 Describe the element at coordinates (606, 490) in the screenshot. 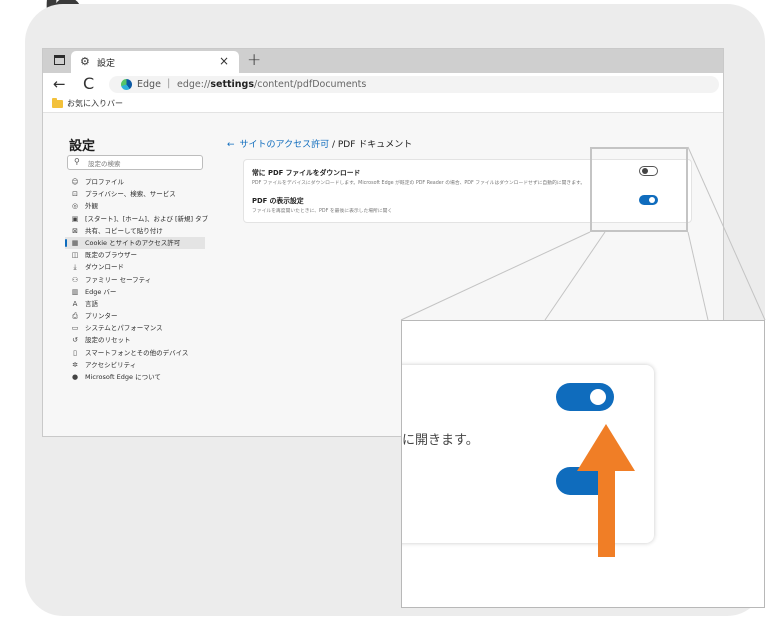

I see `up-arrow-icon` at that location.